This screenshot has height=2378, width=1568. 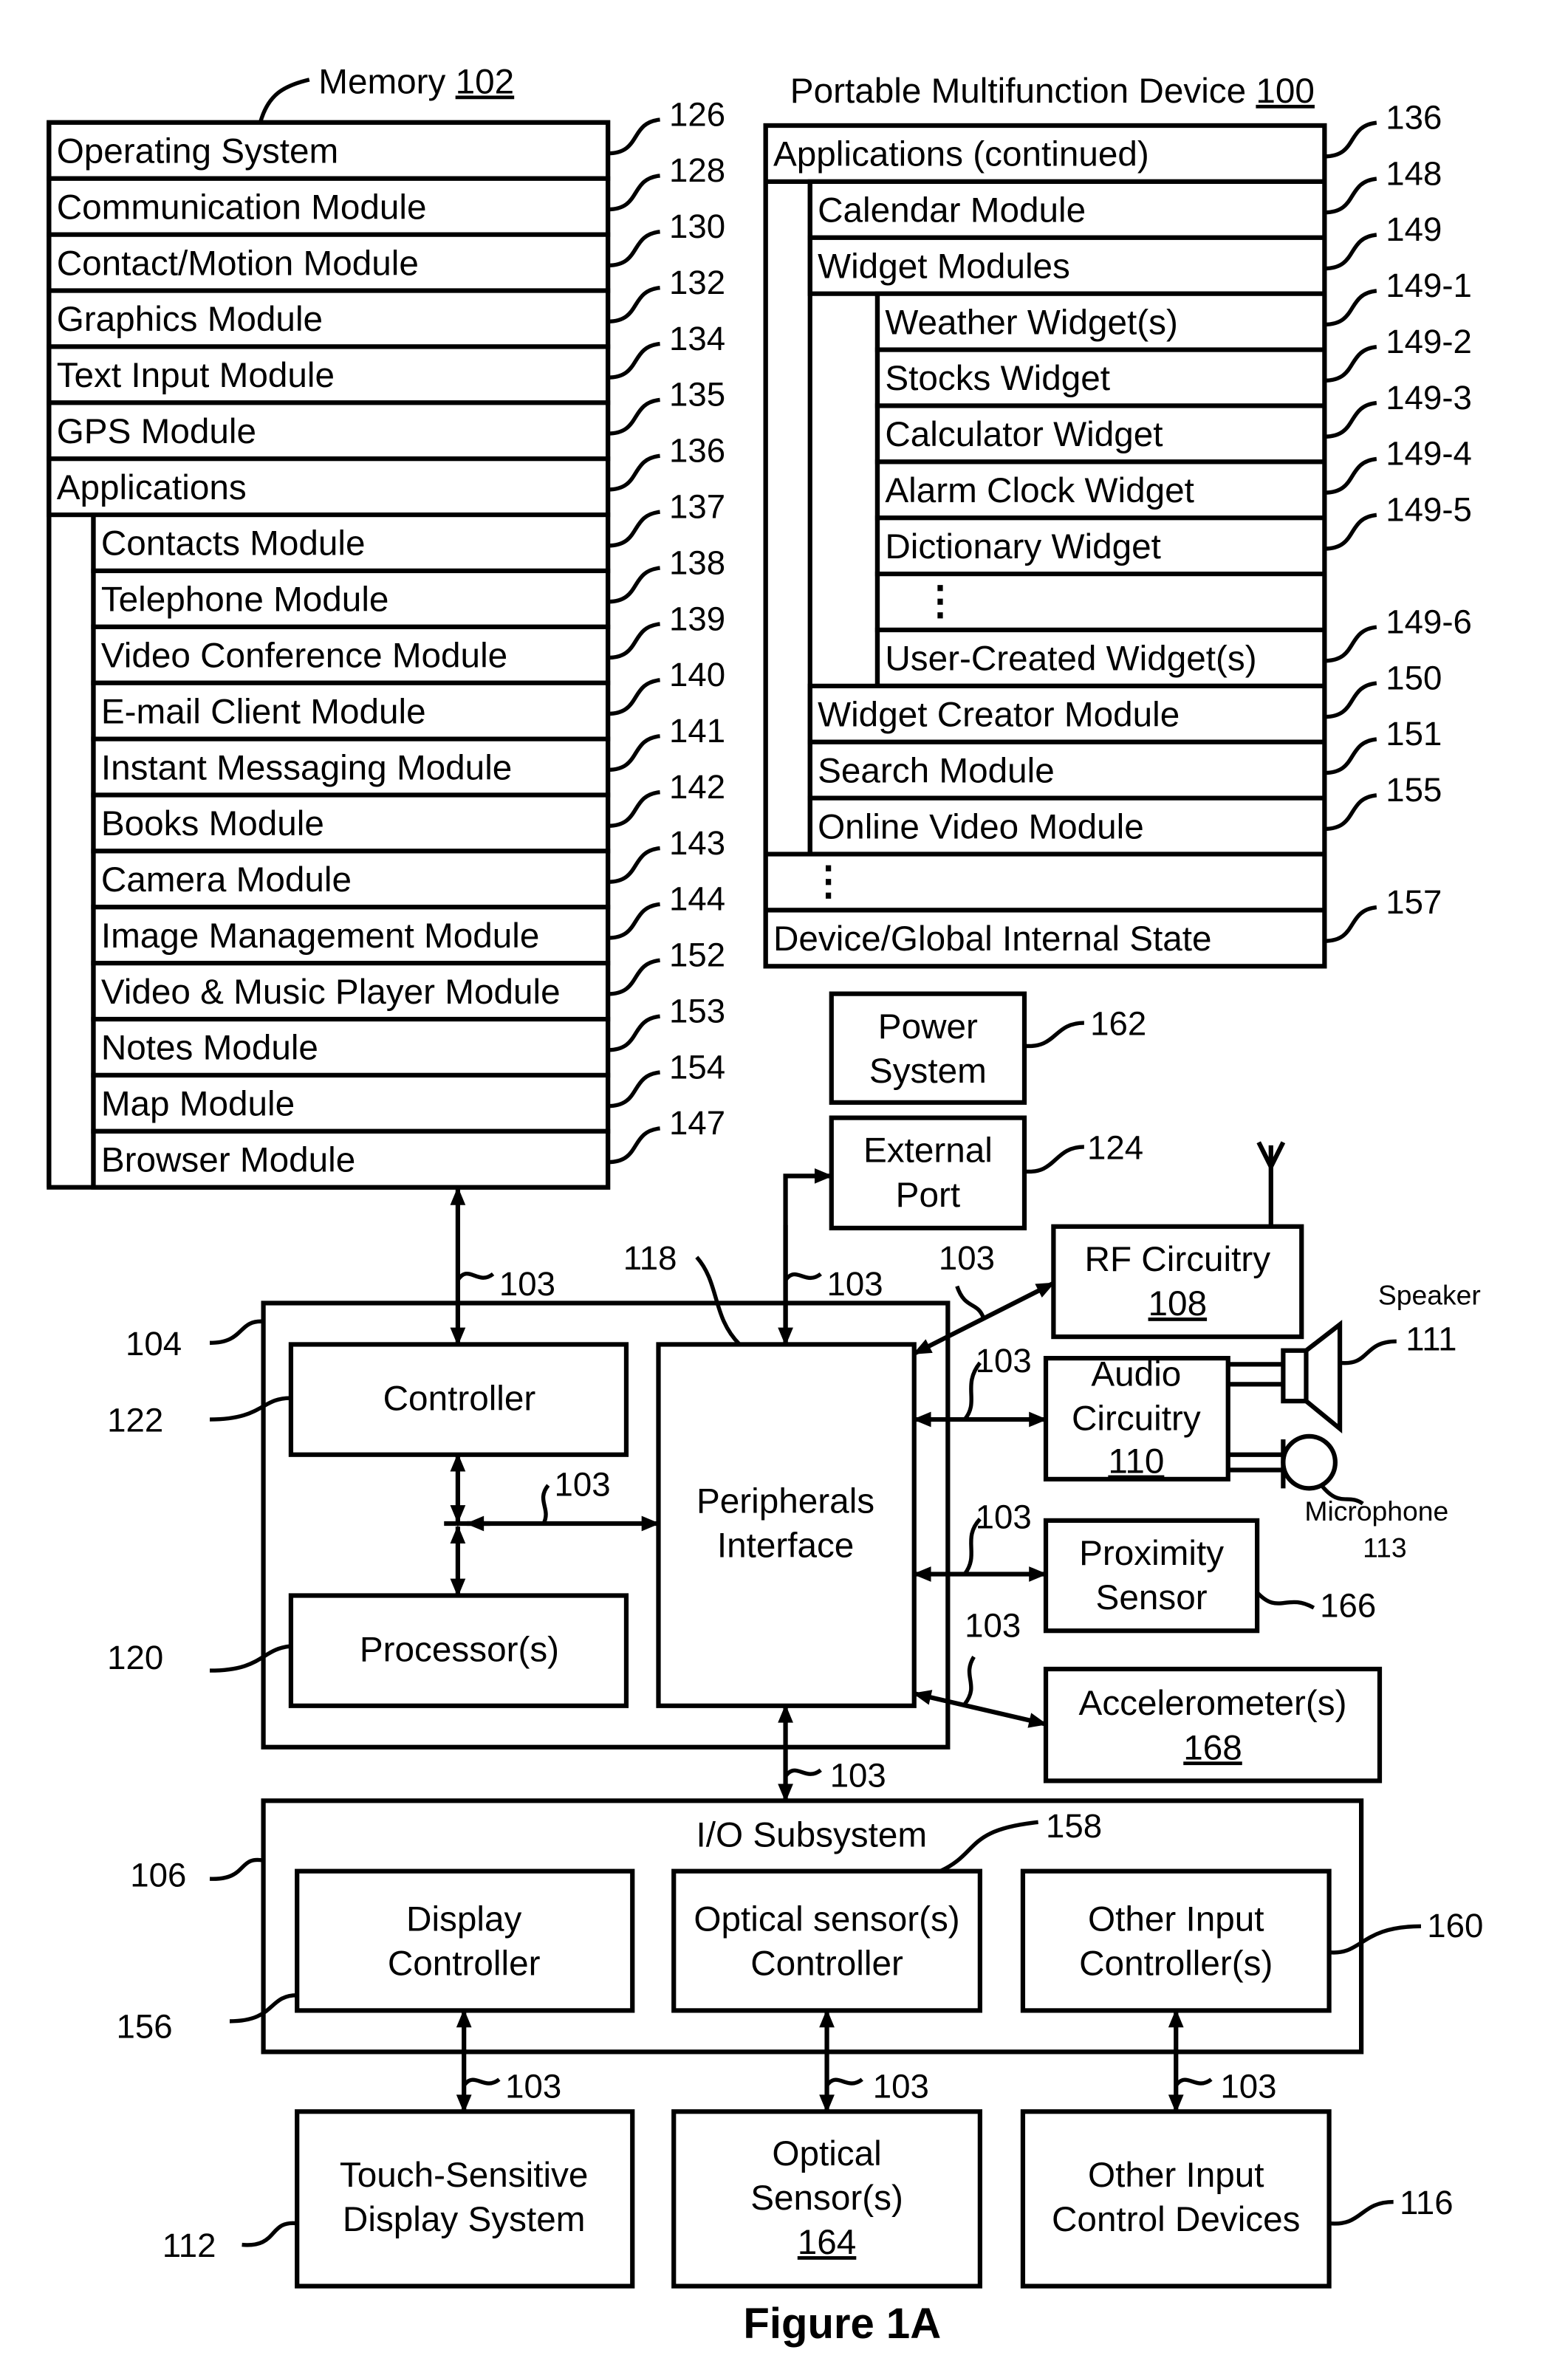 I want to click on memory-row-label: Camera Module, so click(x=226, y=880).